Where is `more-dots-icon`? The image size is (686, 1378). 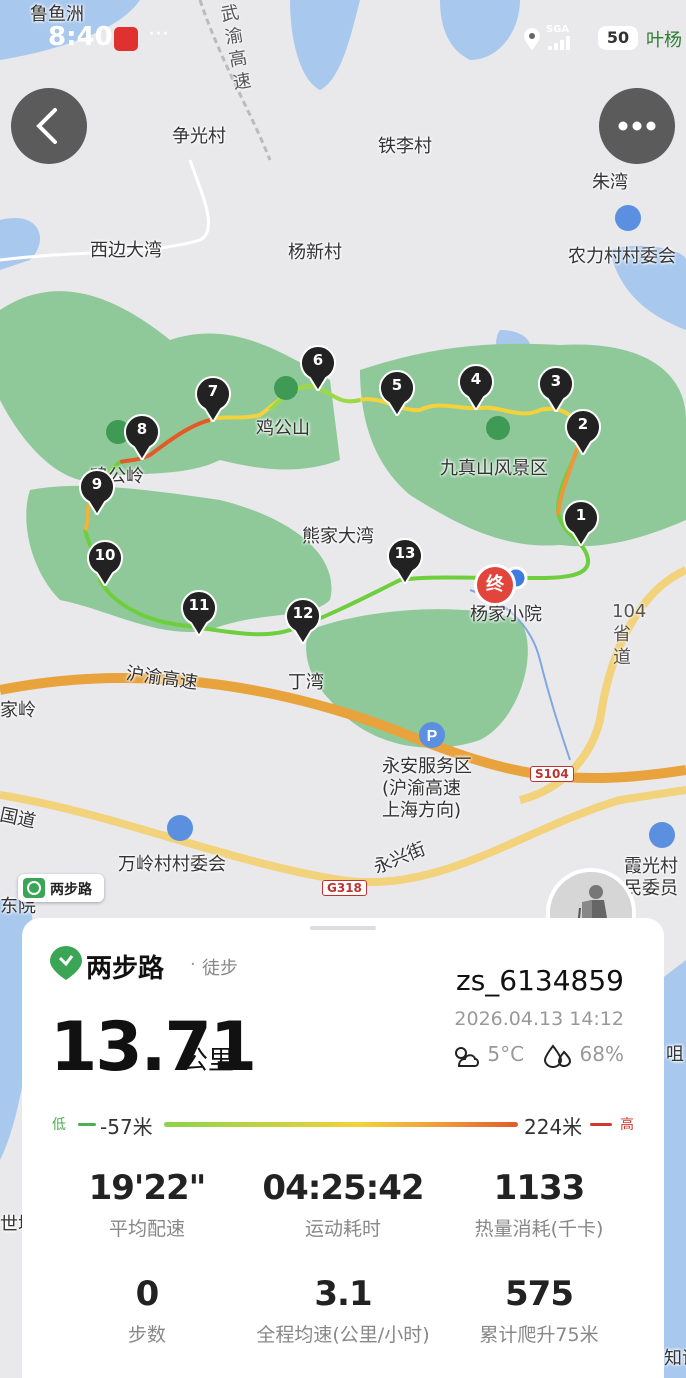
more-dots-icon is located at coordinates (637, 126).